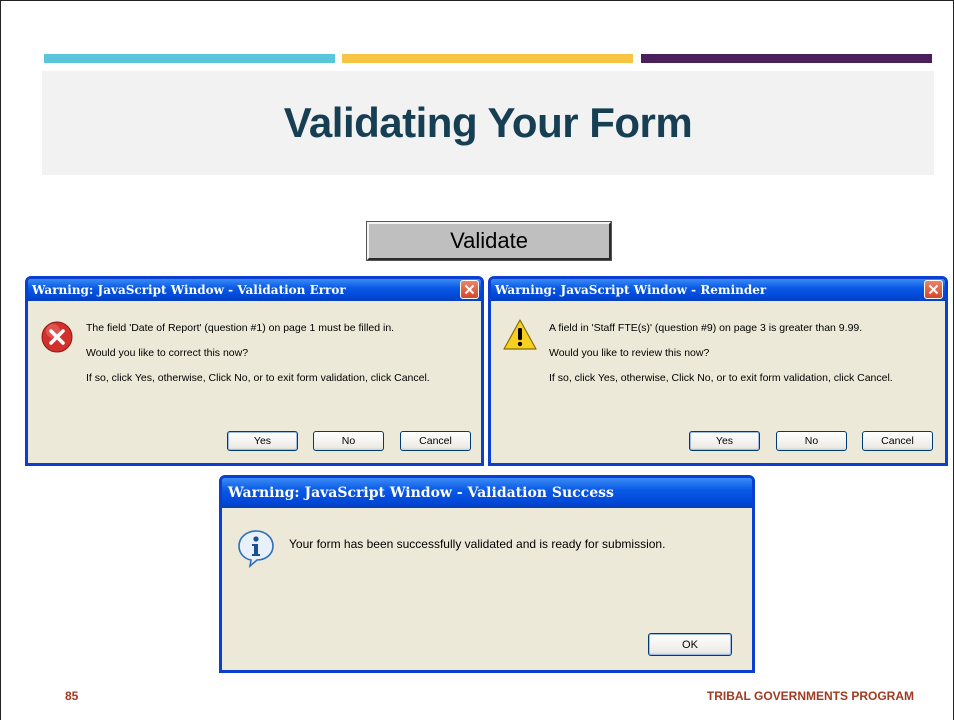  Describe the element at coordinates (256, 550) in the screenshot. I see `info-icon` at that location.